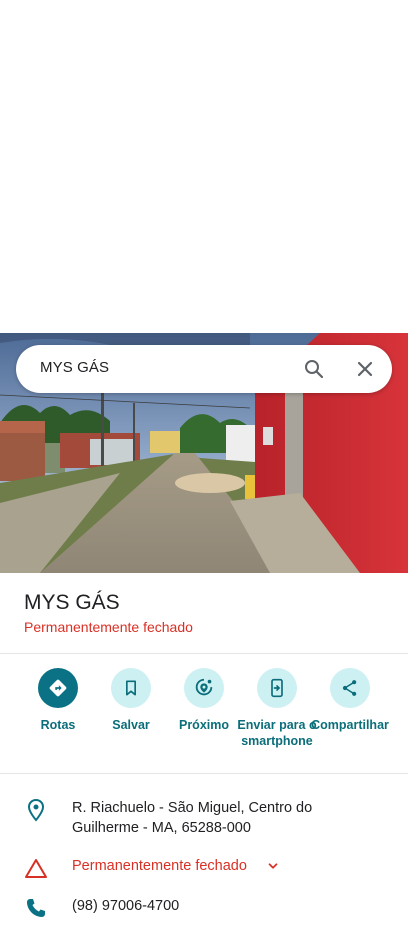  Describe the element at coordinates (350, 725) in the screenshot. I see `share-label: Compartilhar` at that location.